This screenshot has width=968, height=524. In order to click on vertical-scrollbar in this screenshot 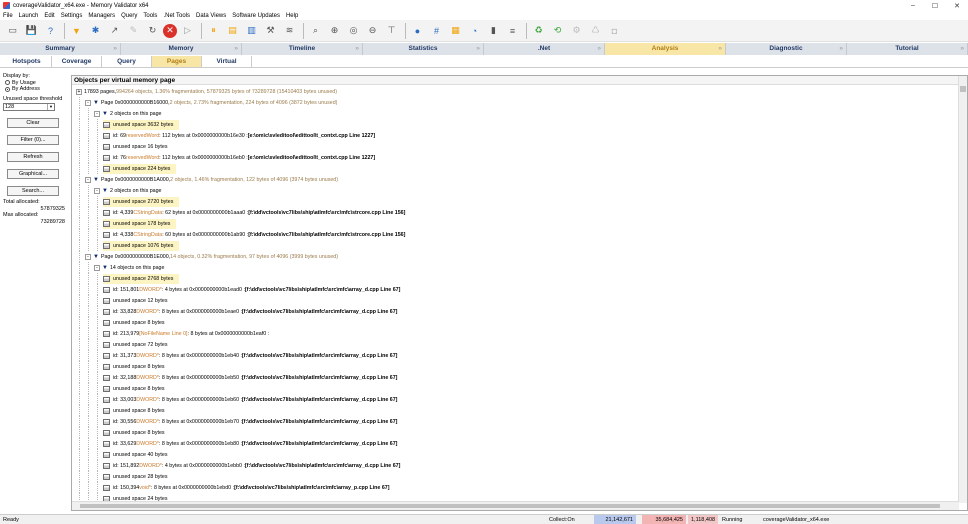, I will do `click(962, 289)`.